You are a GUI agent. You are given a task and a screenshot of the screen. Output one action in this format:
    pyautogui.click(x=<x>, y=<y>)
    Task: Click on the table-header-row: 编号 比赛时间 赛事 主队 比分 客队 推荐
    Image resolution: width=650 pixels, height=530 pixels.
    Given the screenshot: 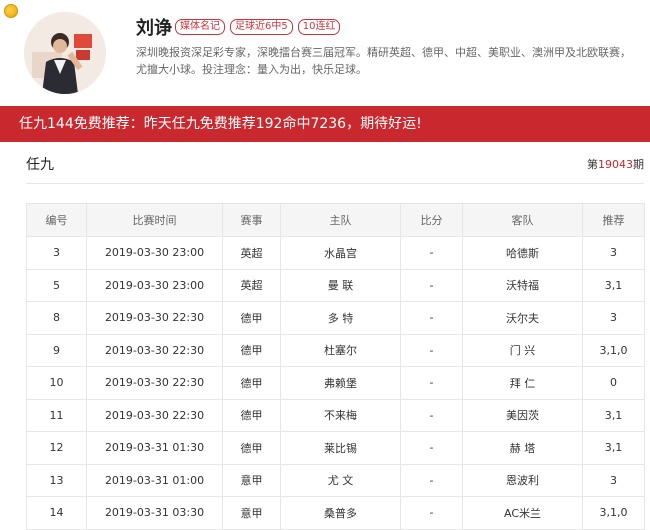 What is the action you would take?
    pyautogui.click(x=335, y=220)
    